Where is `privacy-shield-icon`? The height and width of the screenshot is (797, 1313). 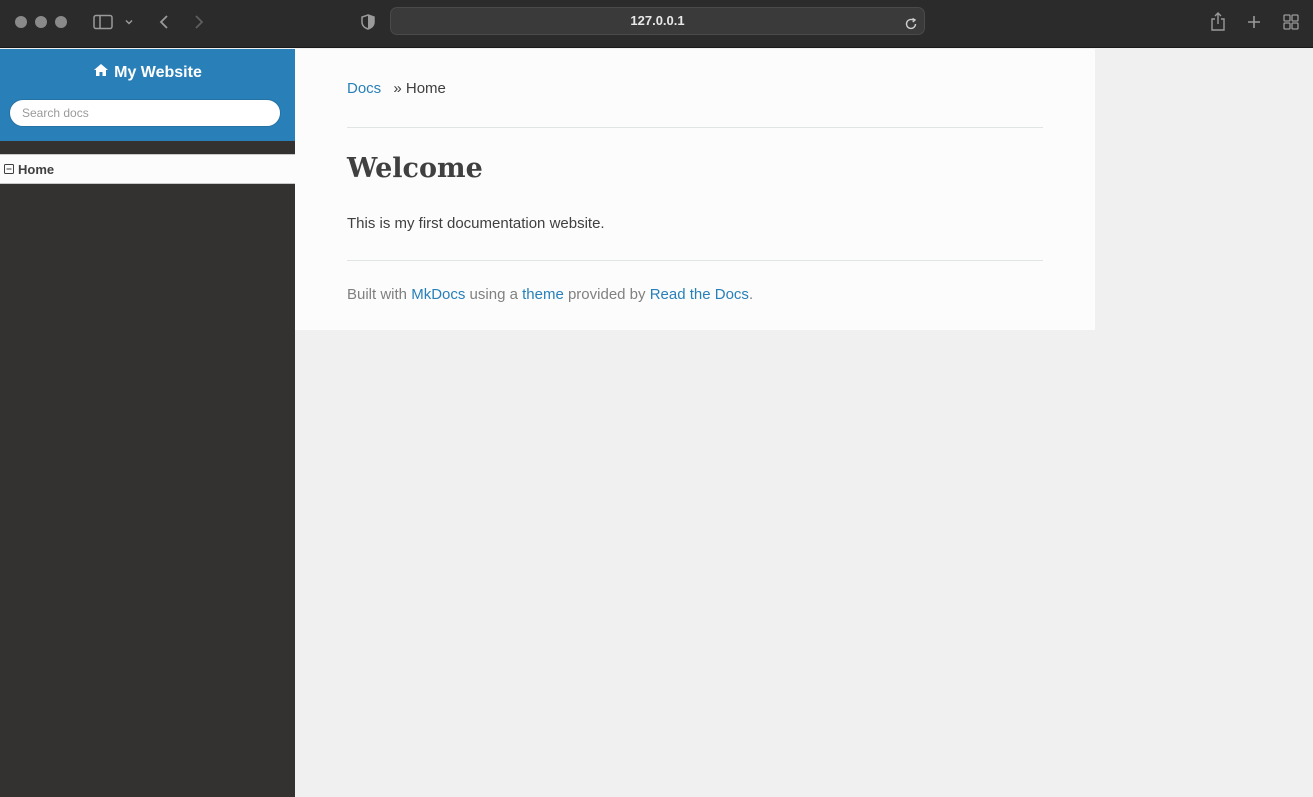
privacy-shield-icon is located at coordinates (368, 22).